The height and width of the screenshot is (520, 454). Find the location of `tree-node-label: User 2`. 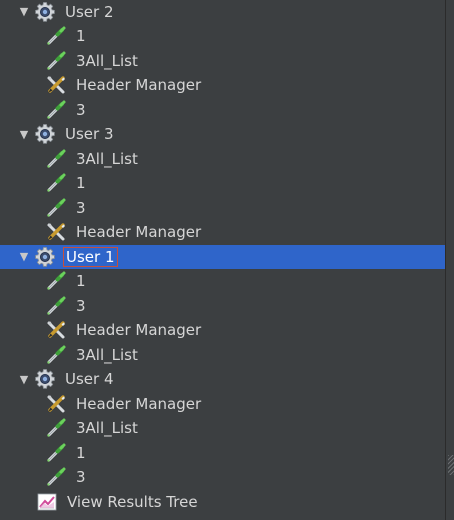

tree-node-label: User 2 is located at coordinates (89, 11).